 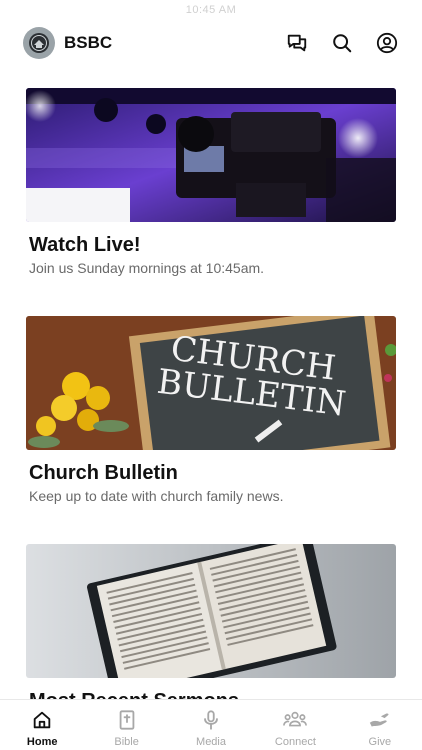 What do you see at coordinates (296, 43) in the screenshot?
I see `chat-icon` at bounding box center [296, 43].